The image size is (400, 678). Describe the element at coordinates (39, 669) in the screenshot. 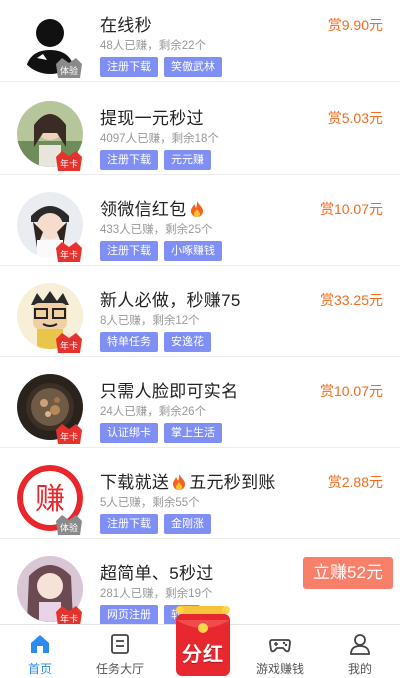

I see `tab-label: 首页` at that location.